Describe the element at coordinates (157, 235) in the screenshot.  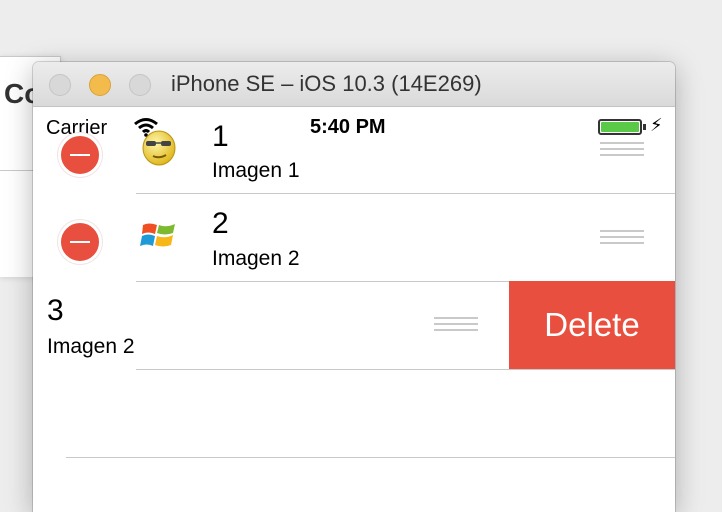
I see `windows-logo-icon` at that location.